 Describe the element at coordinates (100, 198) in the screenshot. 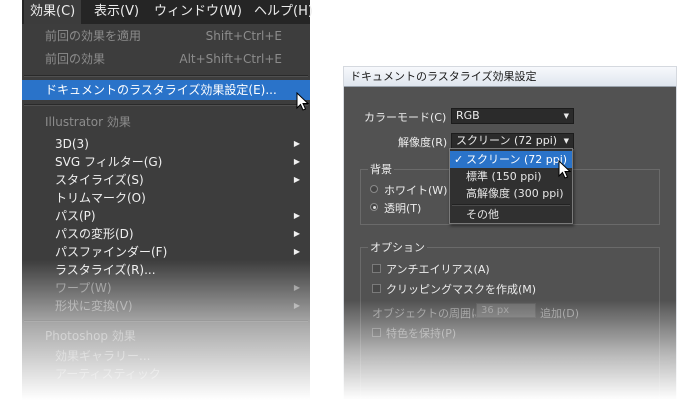

I see `menu-item-label: トリムマーク(O)` at that location.